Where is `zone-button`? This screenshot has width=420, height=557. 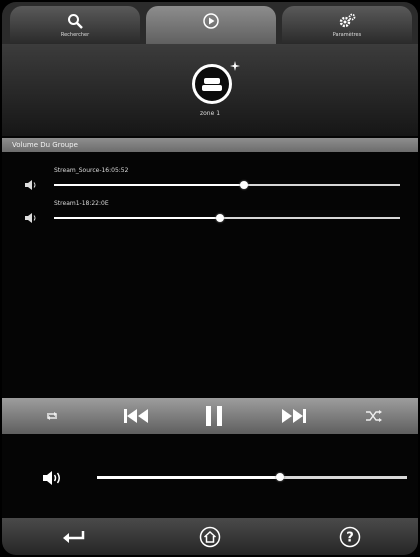
zone-button is located at coordinates (212, 84).